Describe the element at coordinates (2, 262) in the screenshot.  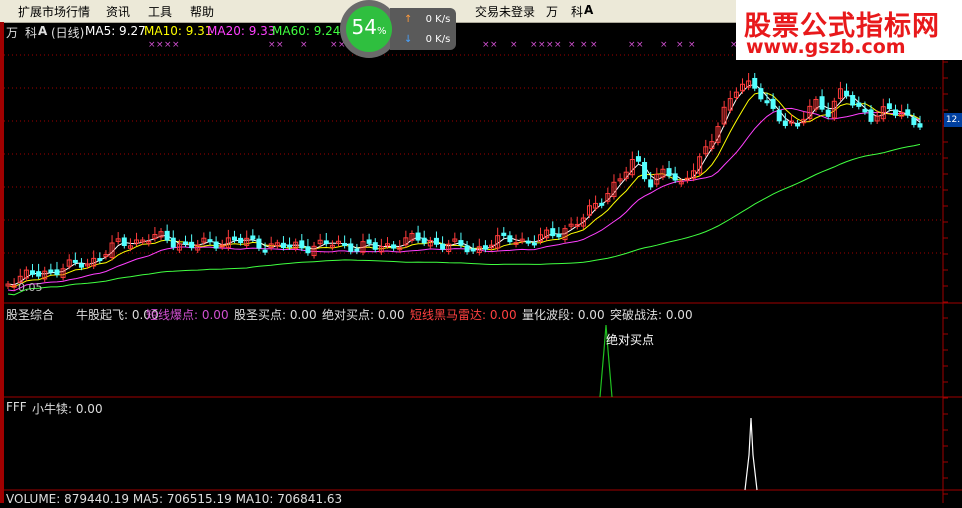
I see `left-axis-bar` at that location.